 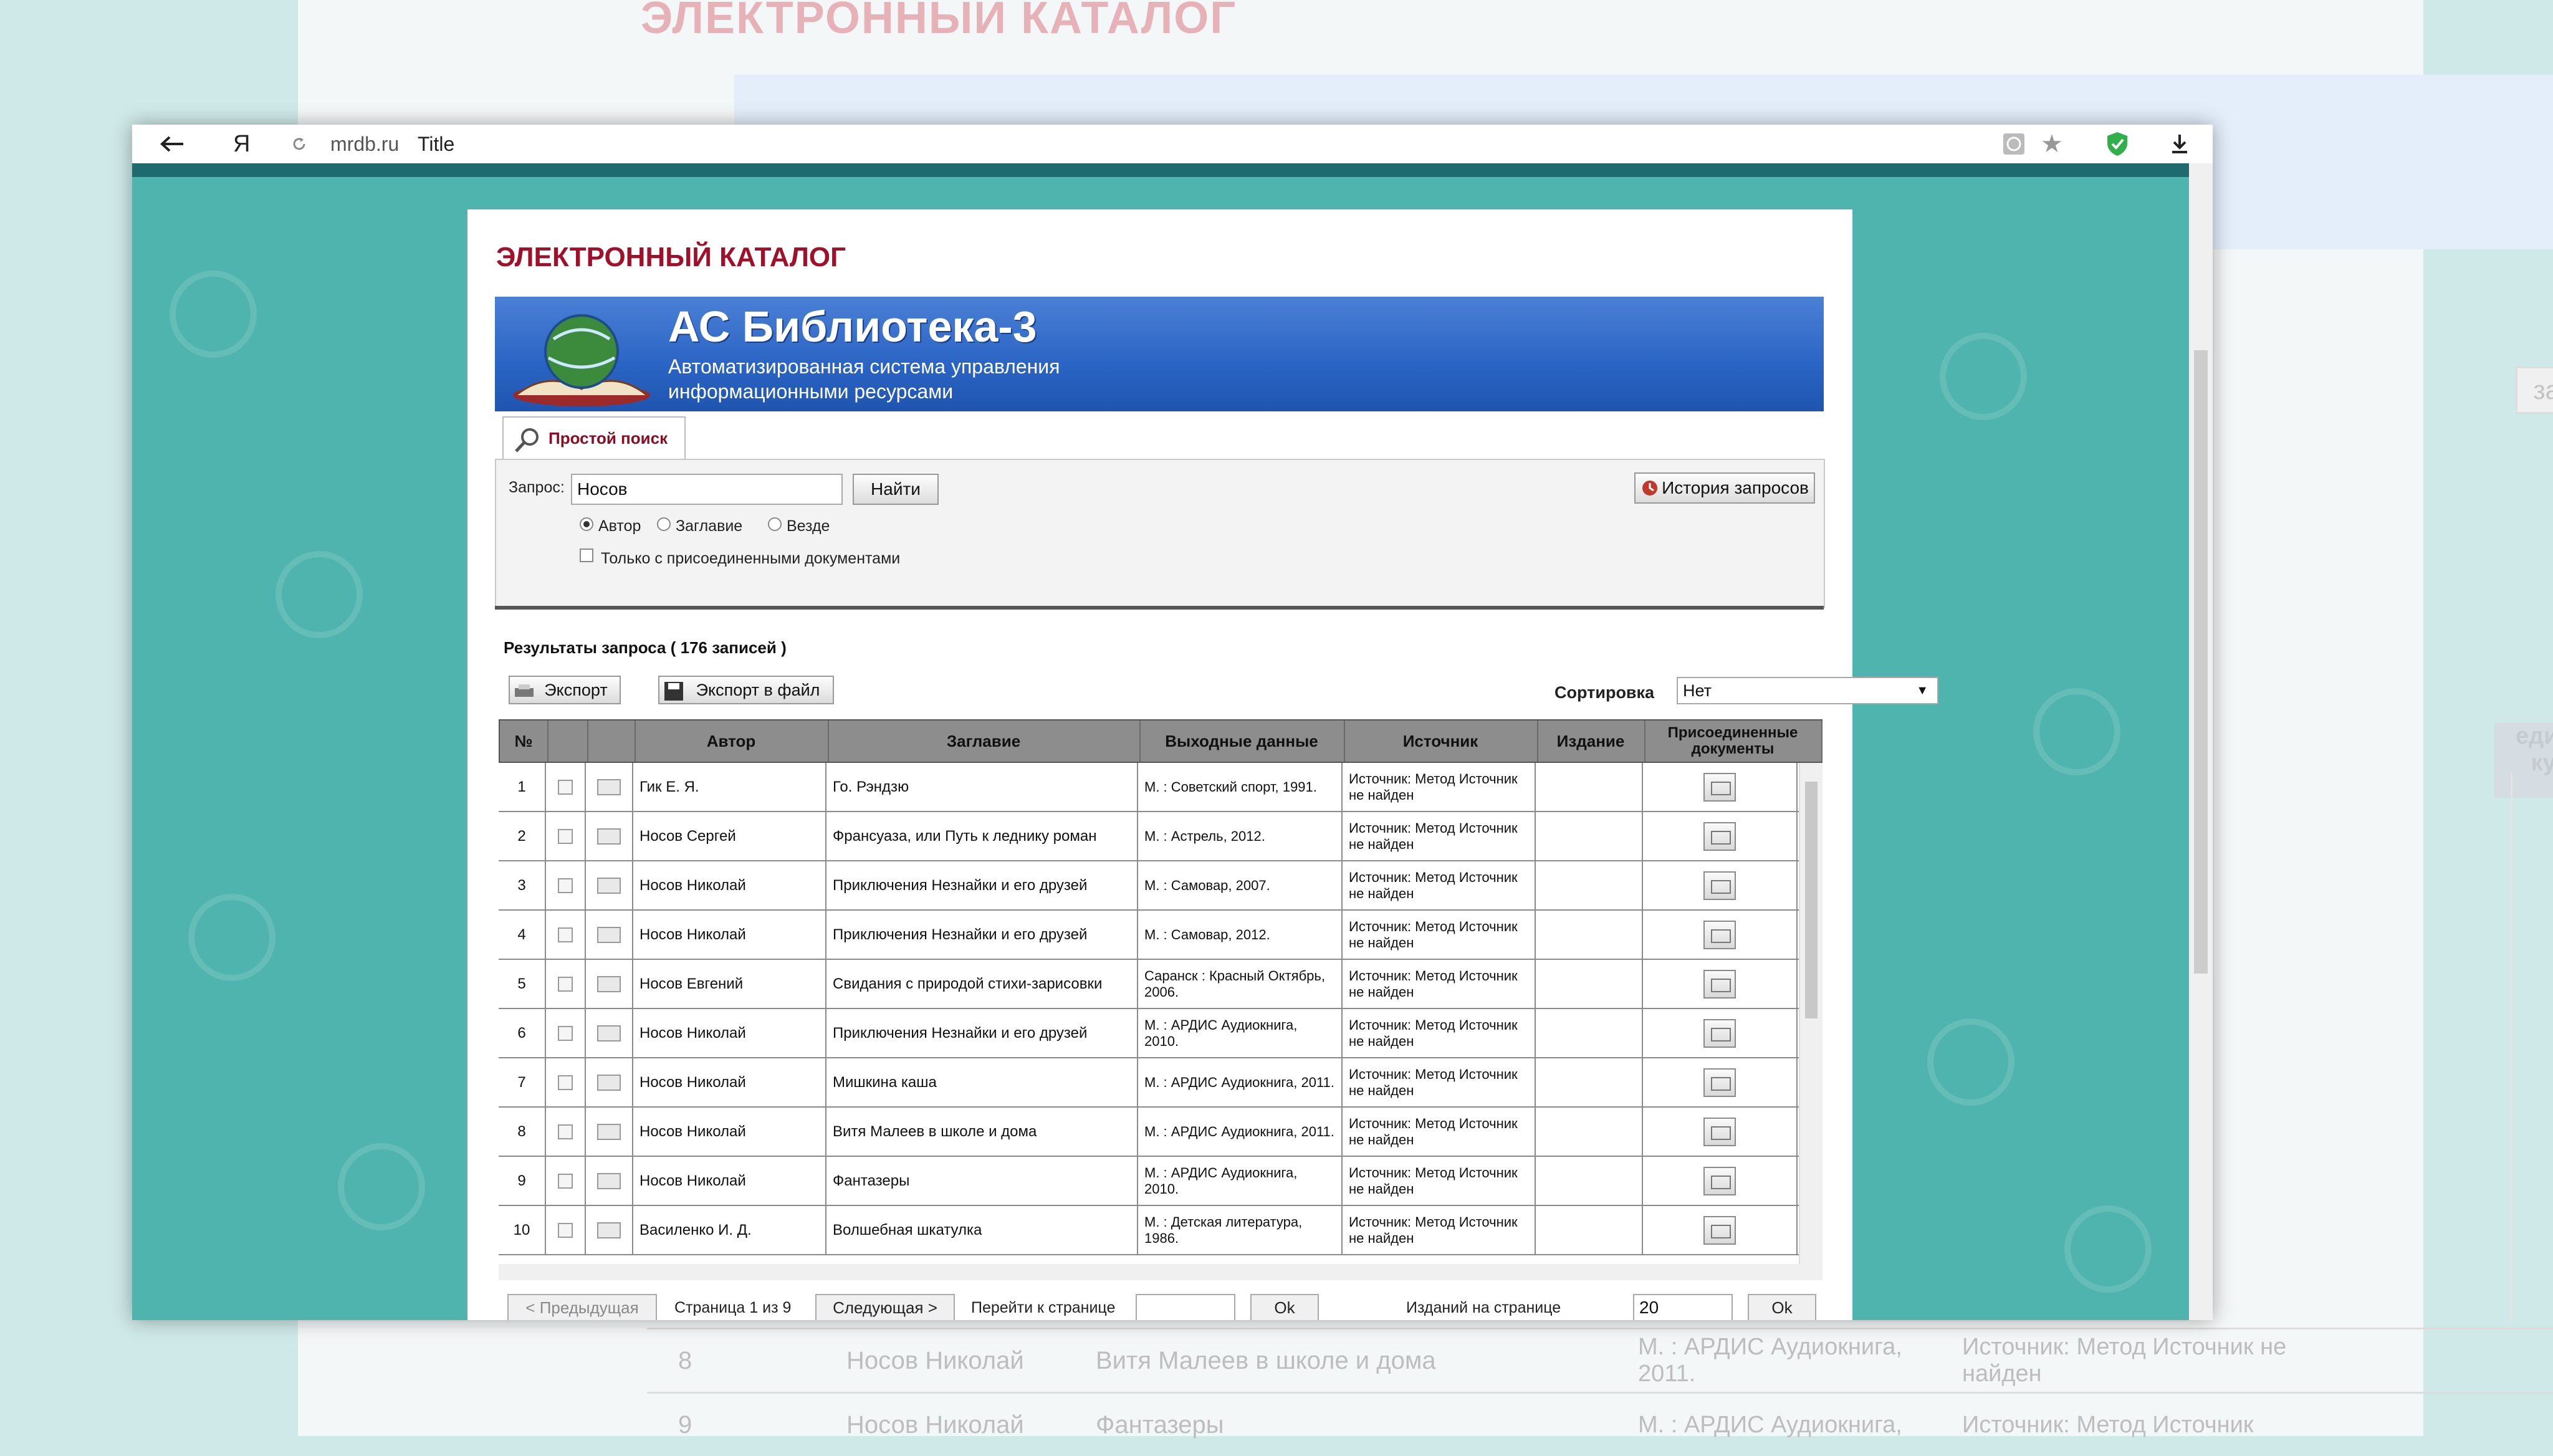 I want to click on row-imprint: М. : АРДИС Аудиокнига, 2010., so click(x=1240, y=1181).